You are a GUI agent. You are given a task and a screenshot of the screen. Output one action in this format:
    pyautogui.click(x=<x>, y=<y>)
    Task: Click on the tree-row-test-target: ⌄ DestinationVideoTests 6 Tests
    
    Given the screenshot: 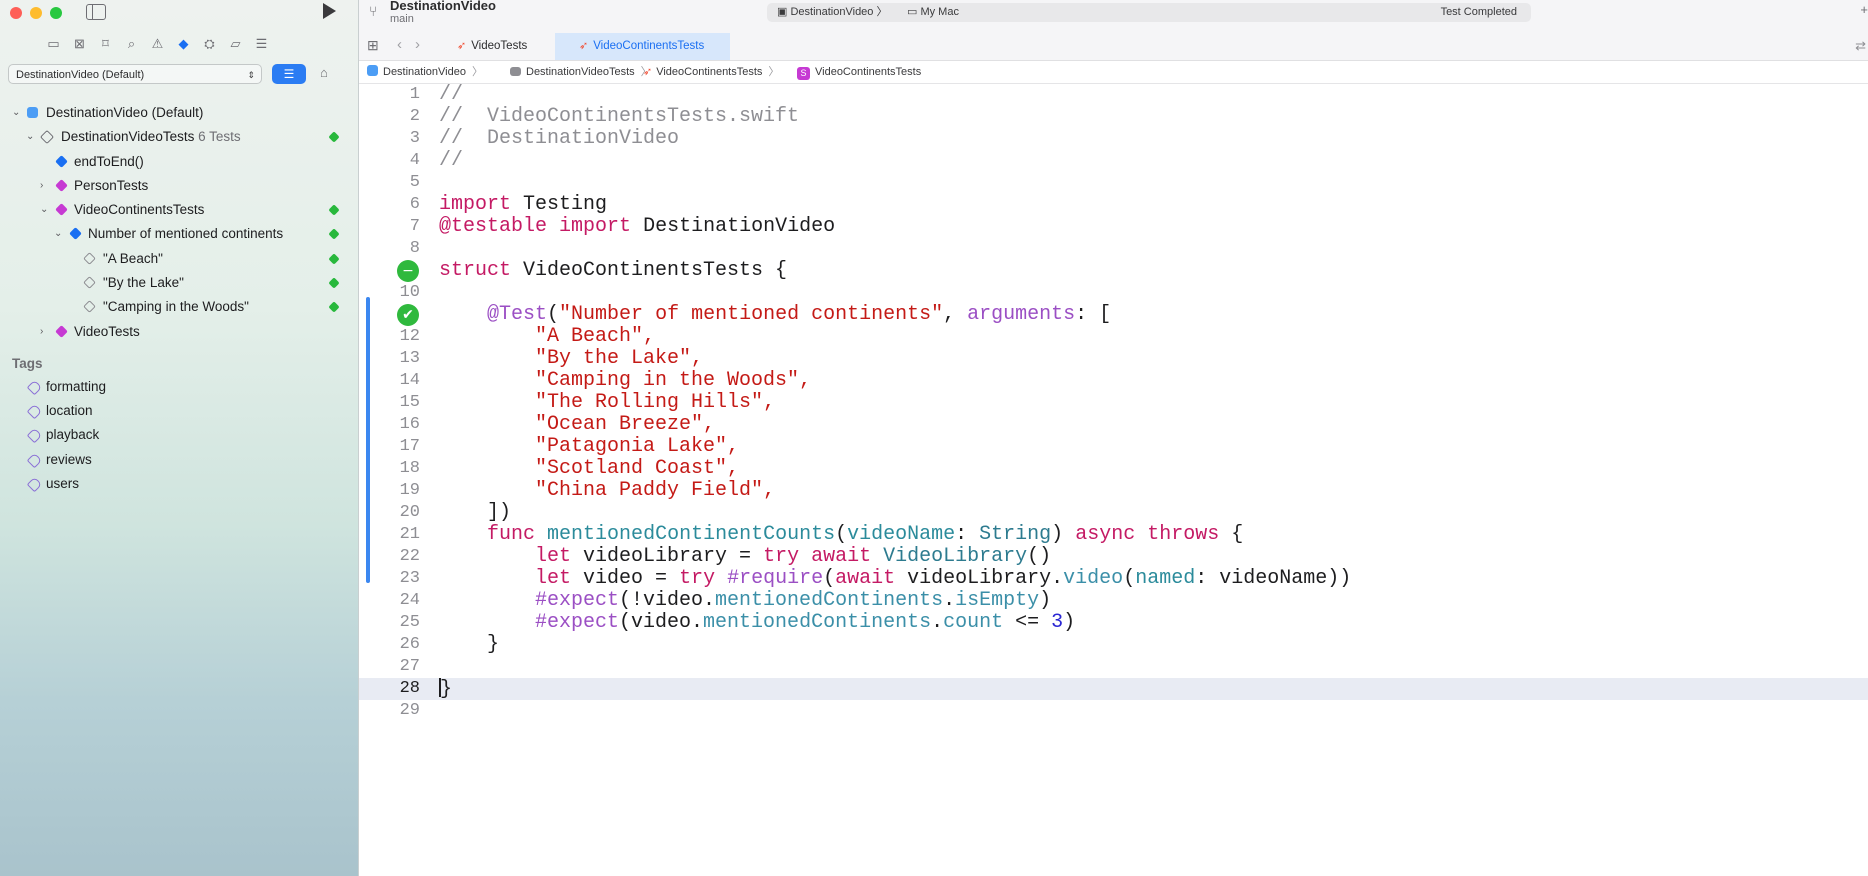 What is the action you would take?
    pyautogui.click(x=179, y=137)
    